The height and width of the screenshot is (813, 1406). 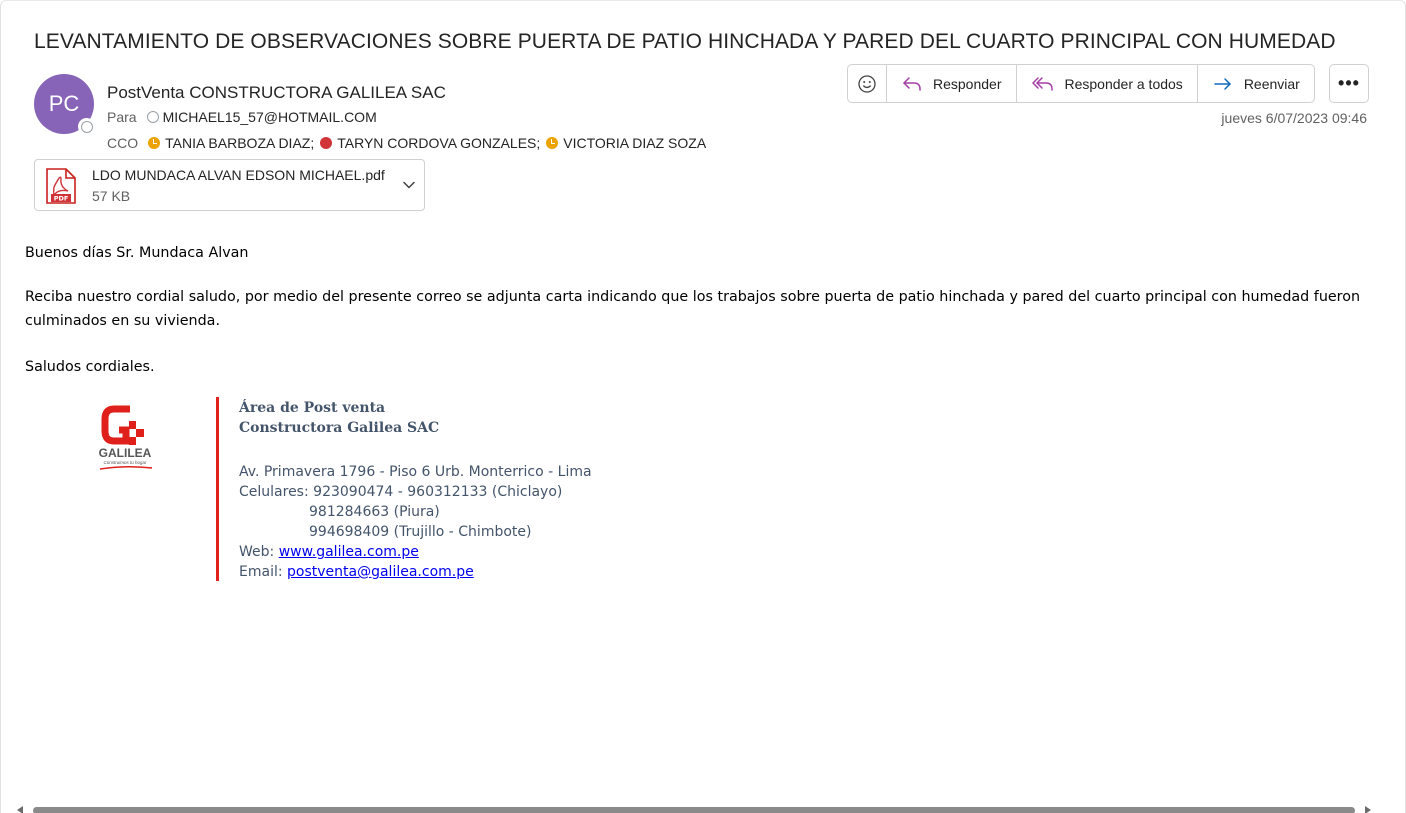 I want to click on pdf-icon: PDF, so click(x=61, y=186).